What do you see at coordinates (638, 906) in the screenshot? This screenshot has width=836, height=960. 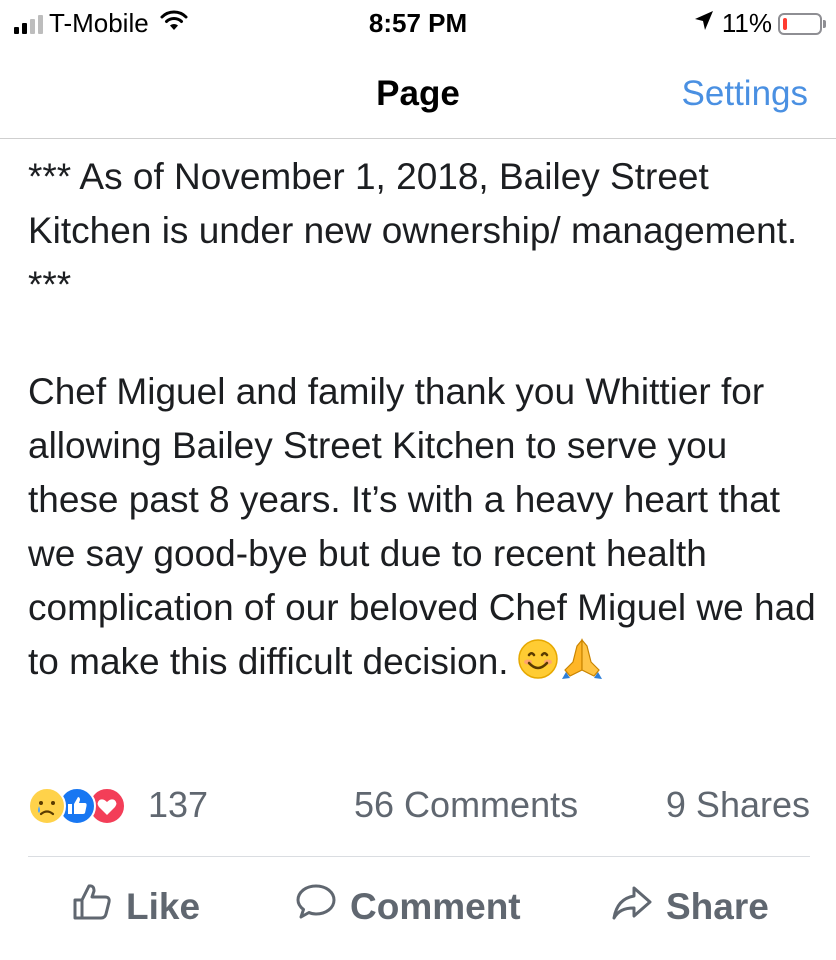 I see `share-arrow-icon` at bounding box center [638, 906].